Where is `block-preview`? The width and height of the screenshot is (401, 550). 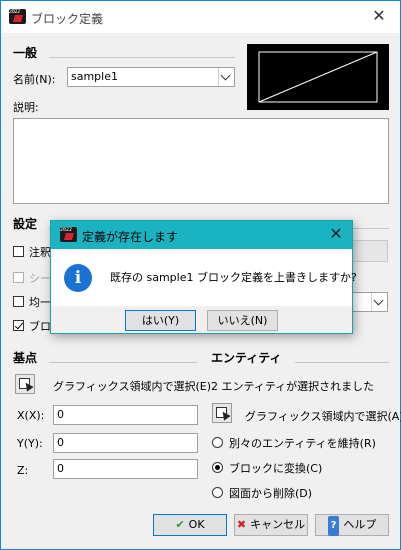
block-preview is located at coordinates (318, 77).